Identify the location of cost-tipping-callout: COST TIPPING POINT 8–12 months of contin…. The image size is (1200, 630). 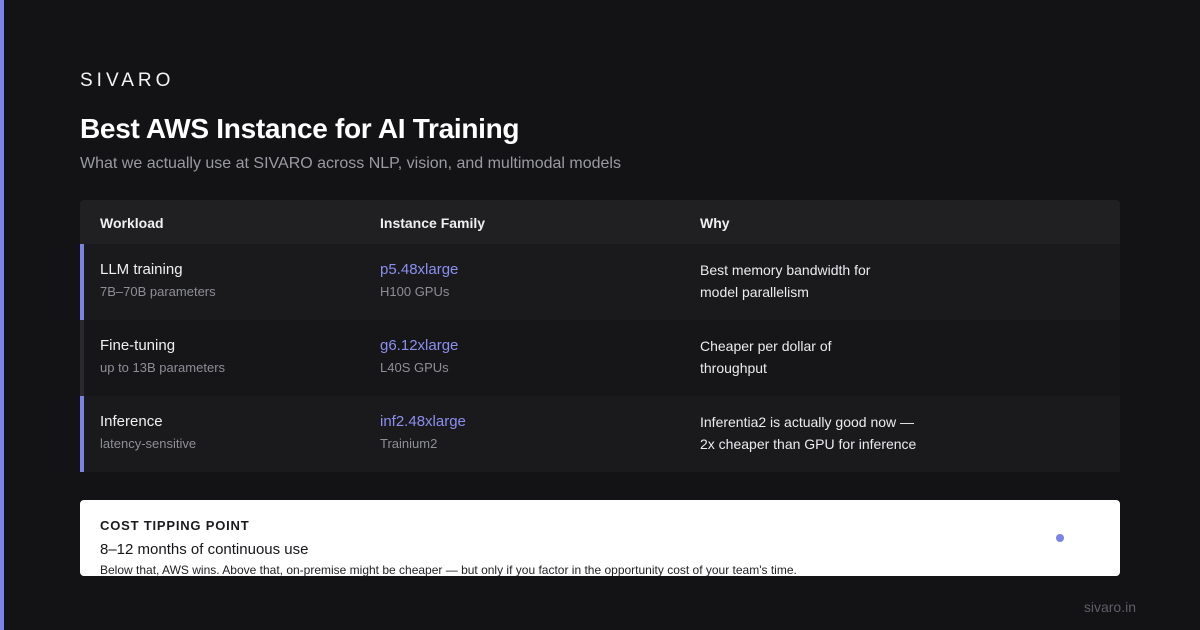
(600, 538).